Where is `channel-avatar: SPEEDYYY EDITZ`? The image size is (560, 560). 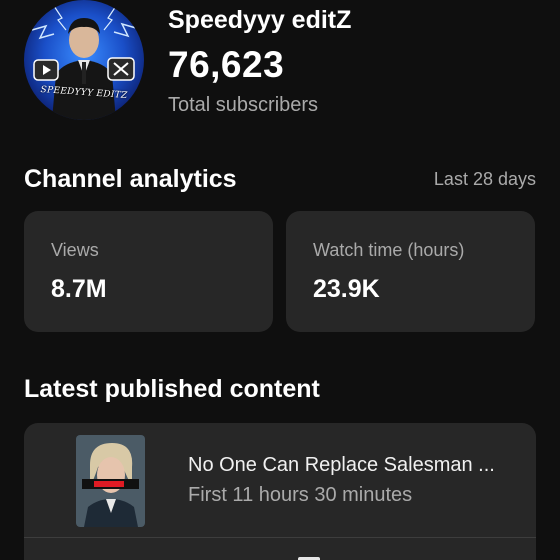
channel-avatar: SPEEDYYY EDITZ is located at coordinates (84, 60).